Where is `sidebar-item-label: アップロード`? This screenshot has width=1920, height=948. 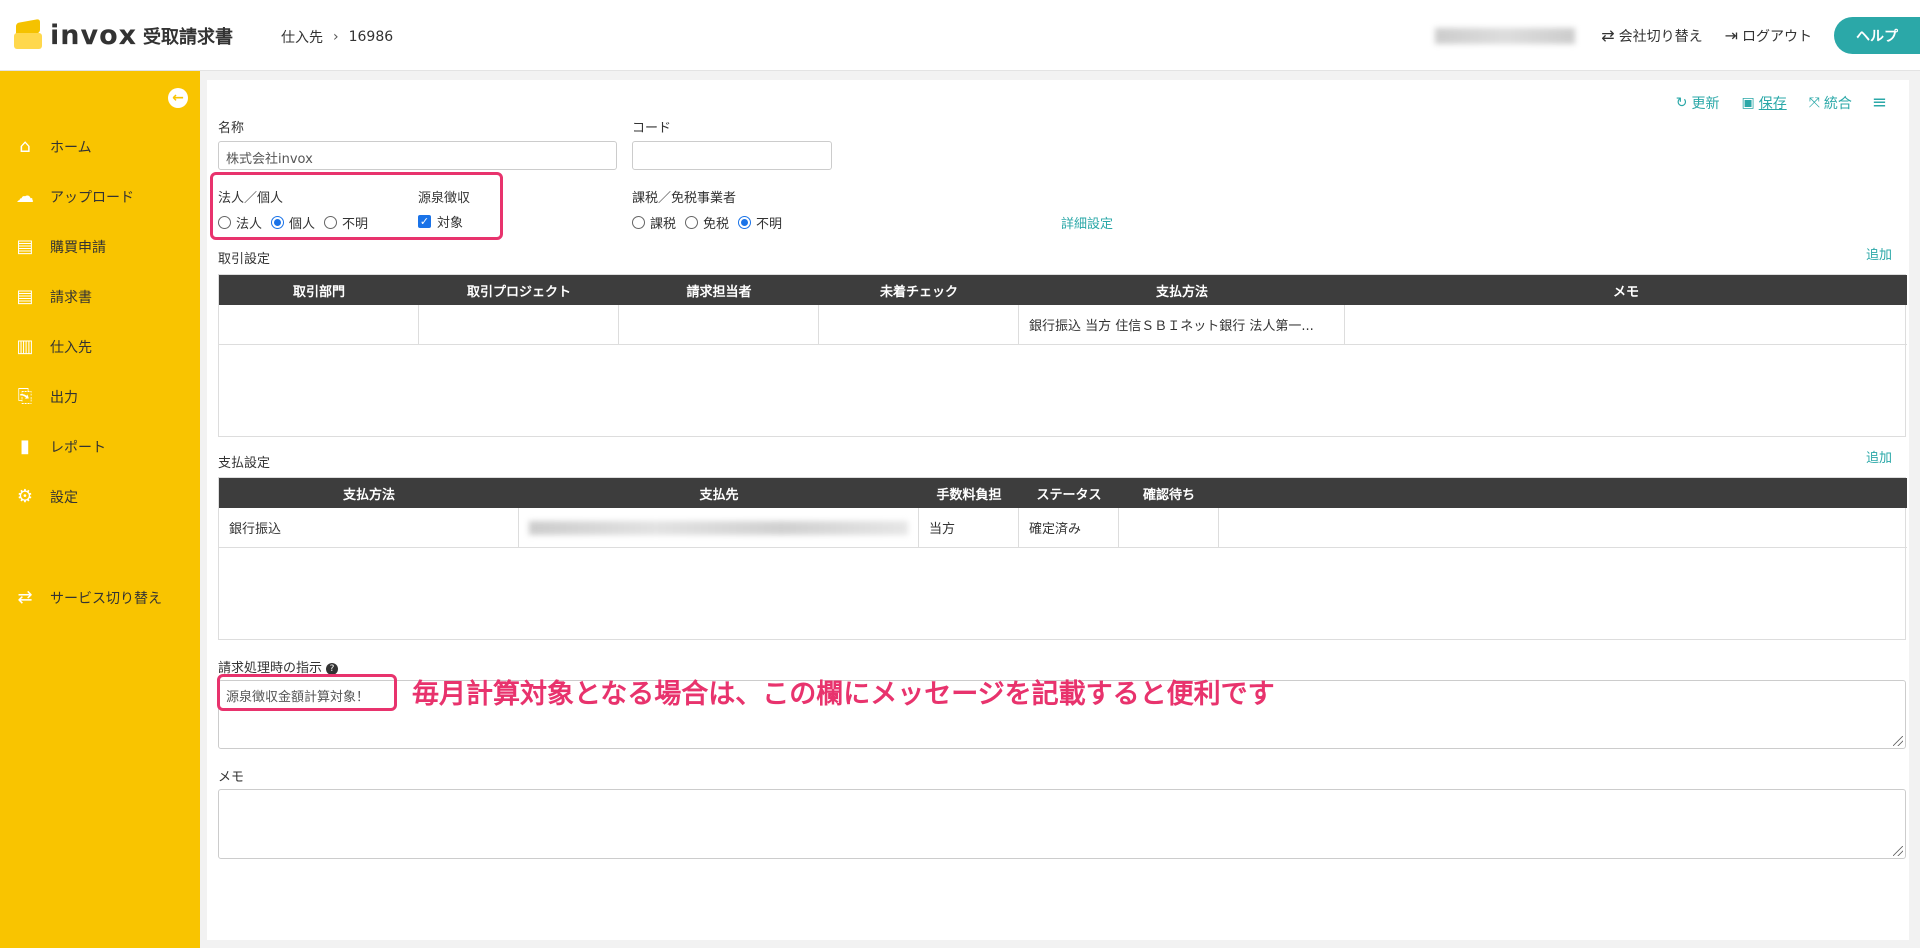
sidebar-item-label: アップロード is located at coordinates (92, 197).